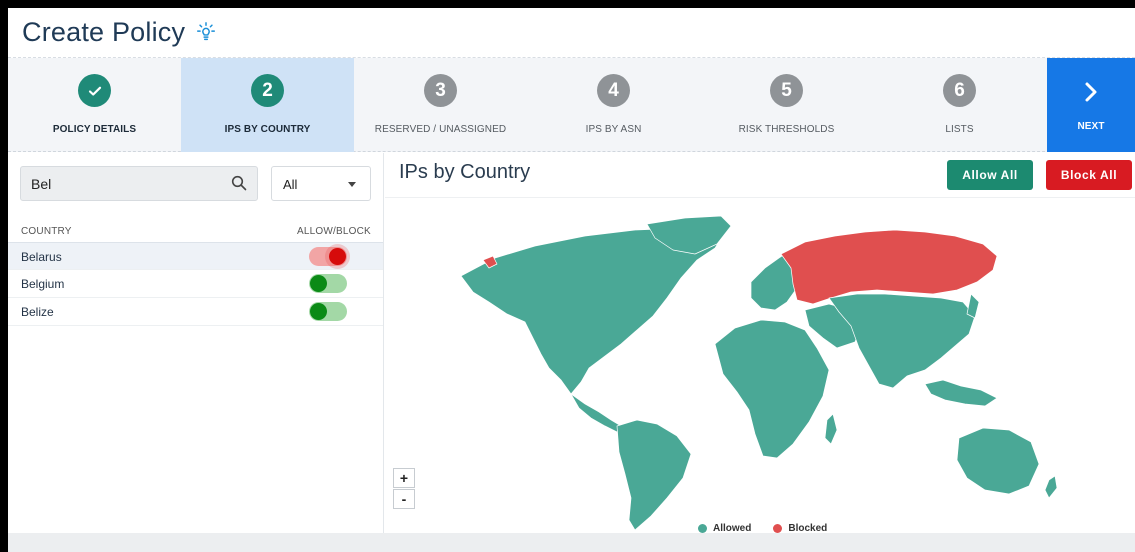 The width and height of the screenshot is (1135, 552). What do you see at coordinates (990, 175) in the screenshot?
I see `allow-all-button: Allow All` at bounding box center [990, 175].